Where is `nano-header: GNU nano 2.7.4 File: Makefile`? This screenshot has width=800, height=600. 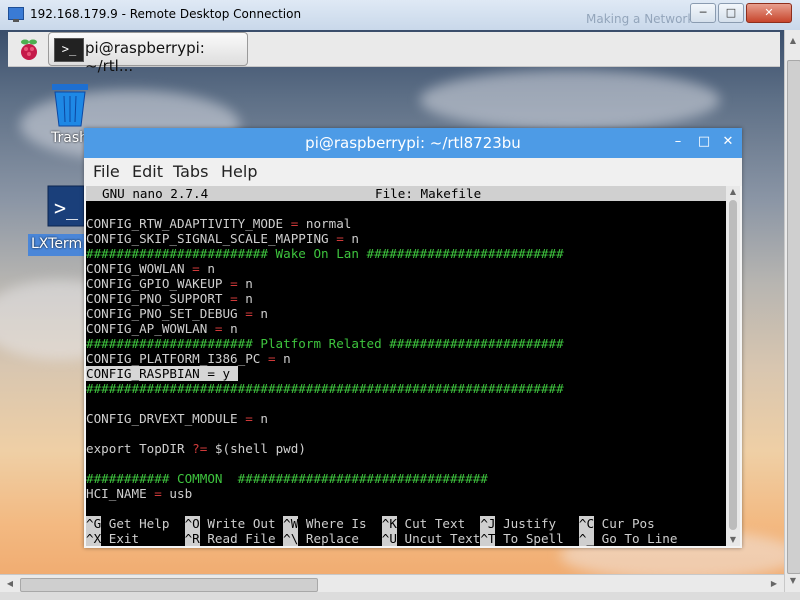
nano-header: GNU nano 2.7.4 File: Makefile is located at coordinates (406, 193).